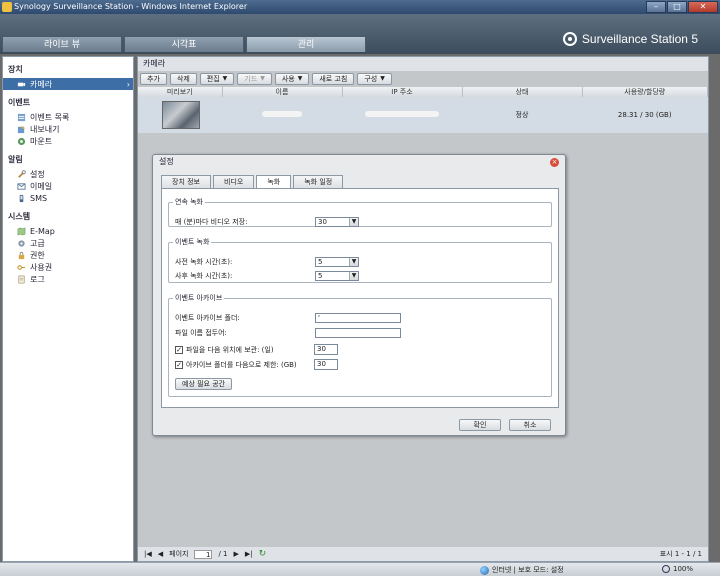 The height and width of the screenshot is (576, 720). I want to click on ip-cell, so click(402, 115).